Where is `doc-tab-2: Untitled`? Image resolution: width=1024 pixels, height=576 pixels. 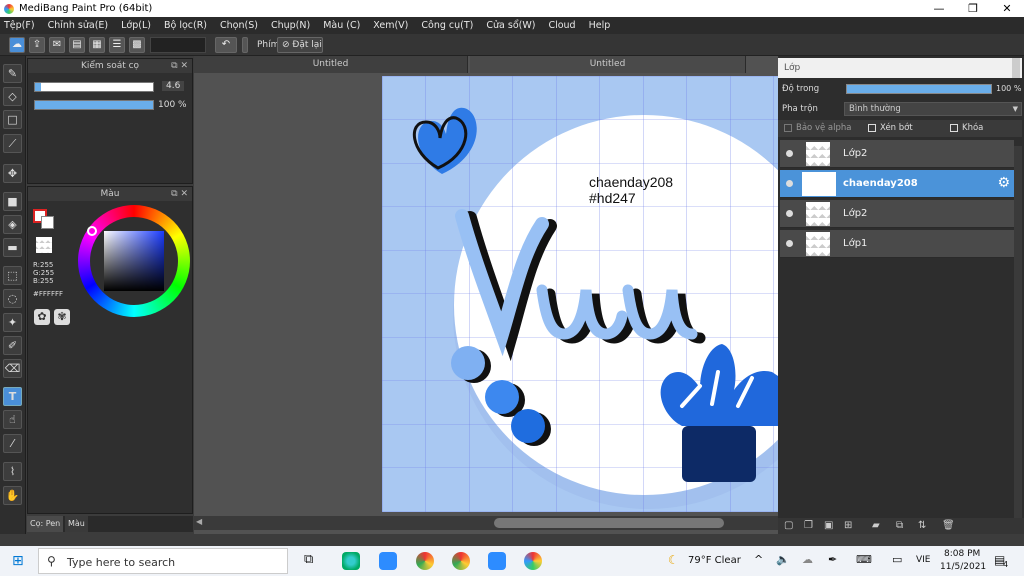
doc-tab-2: Untitled is located at coordinates (608, 64).